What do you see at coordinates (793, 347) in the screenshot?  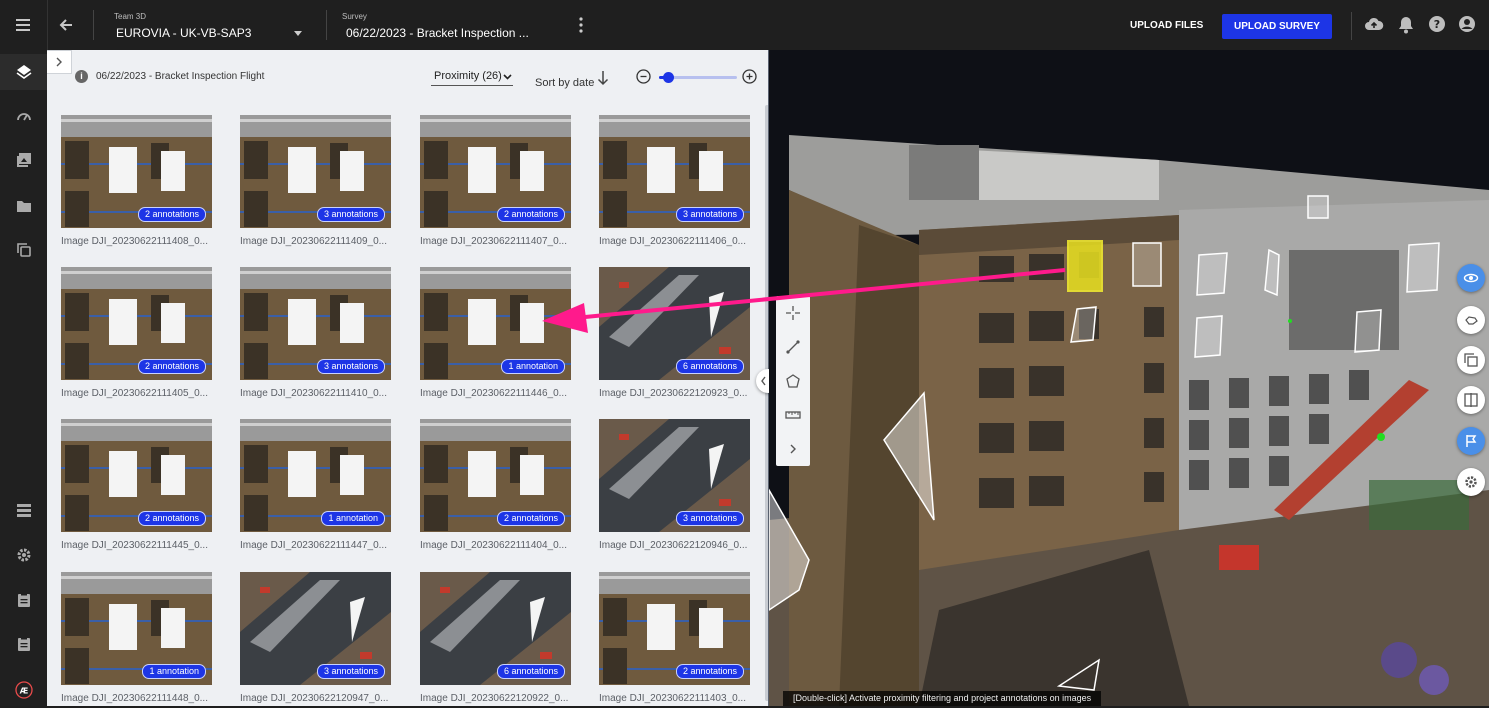 I see `line-tool-button` at bounding box center [793, 347].